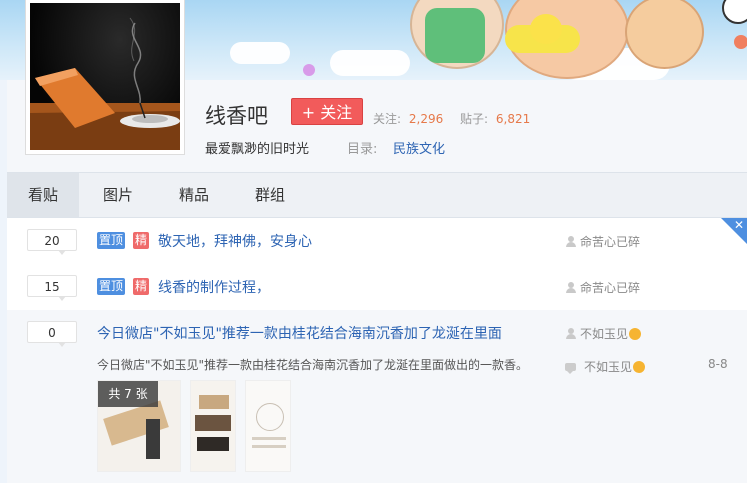 Image resolution: width=747 pixels, height=483 pixels. Describe the element at coordinates (377, 287) in the screenshot. I see `thread-row: 15 置顶 精 线香的制作过程， 命苦心已碎` at that location.